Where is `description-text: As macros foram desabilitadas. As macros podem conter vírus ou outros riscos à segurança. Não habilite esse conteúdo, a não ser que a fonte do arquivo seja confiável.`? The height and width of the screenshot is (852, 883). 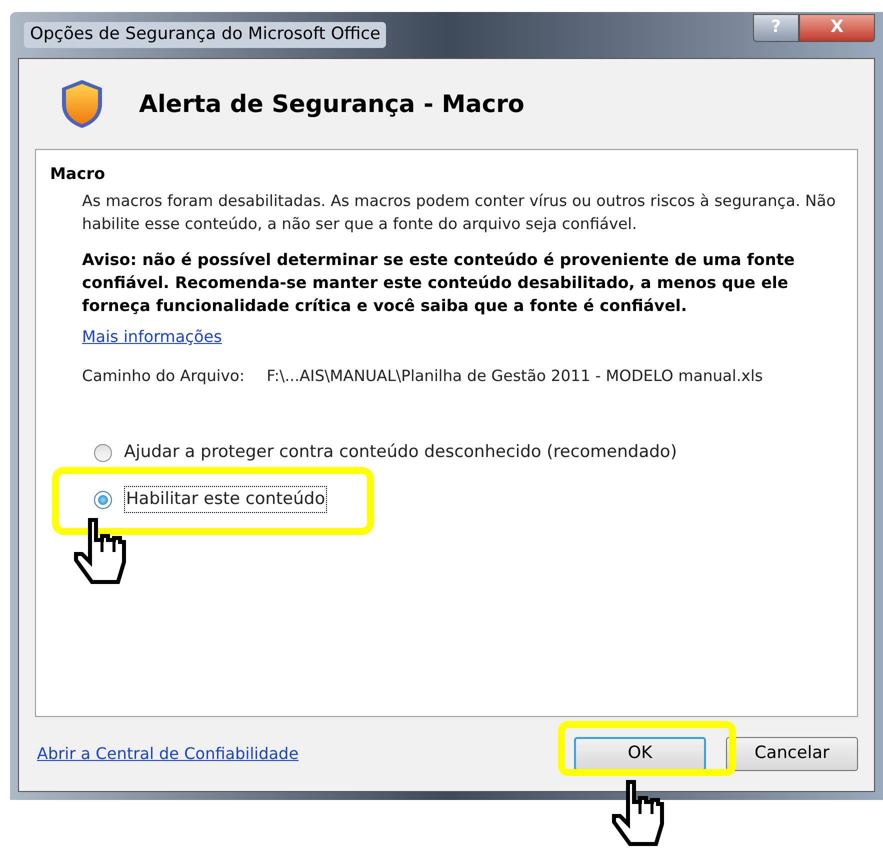
description-text: As macros foram desabilitadas. As macros podem conter vírus ou outros riscos à segurança. Não habilite esse conteúdo, a não ser que a fonte do arquivo seja confiável. is located at coordinates (459, 213).